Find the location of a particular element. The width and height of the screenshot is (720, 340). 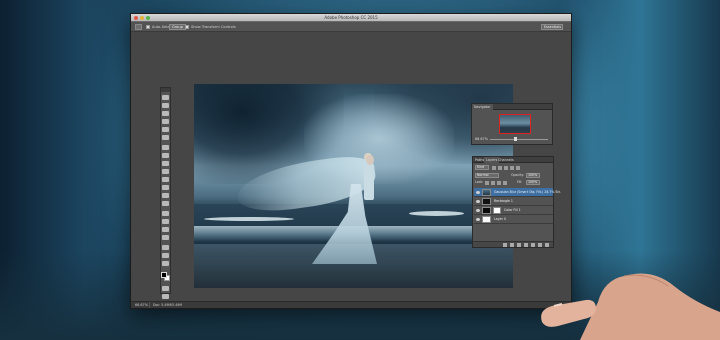

lock-transparent-icon is located at coordinates (487, 183).